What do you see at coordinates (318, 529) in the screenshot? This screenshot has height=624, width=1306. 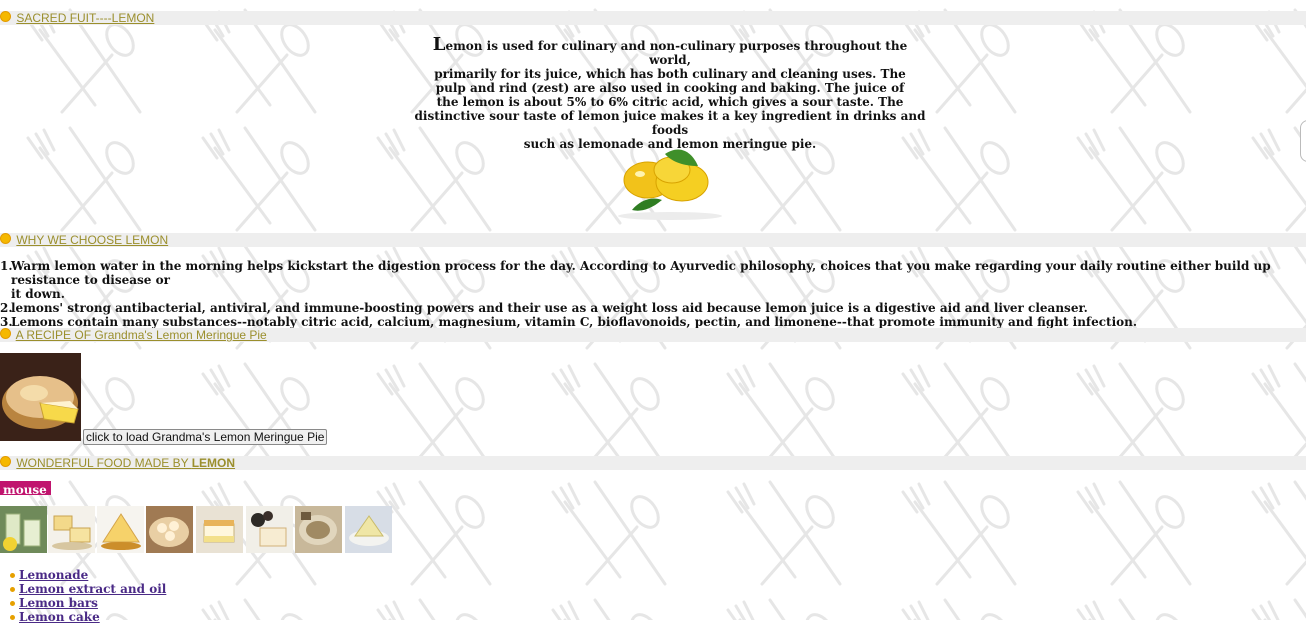 I see `lemon-tart-thumbnail` at bounding box center [318, 529].